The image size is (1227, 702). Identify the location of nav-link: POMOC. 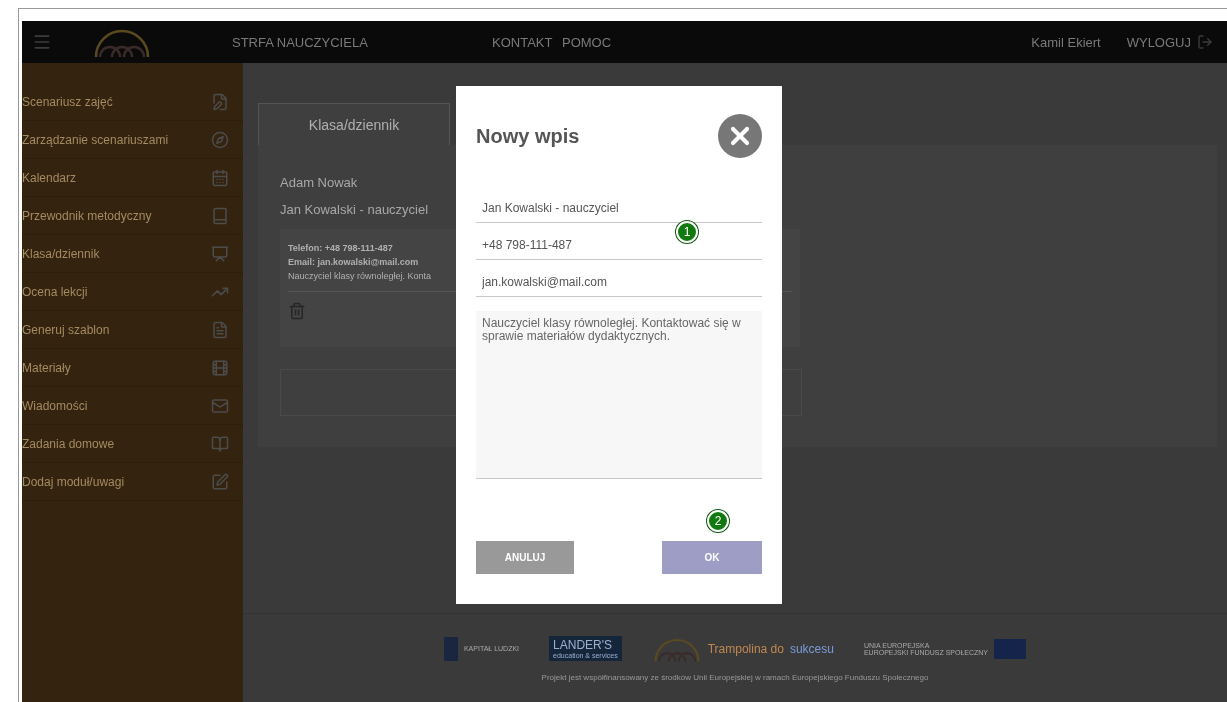
(587, 42).